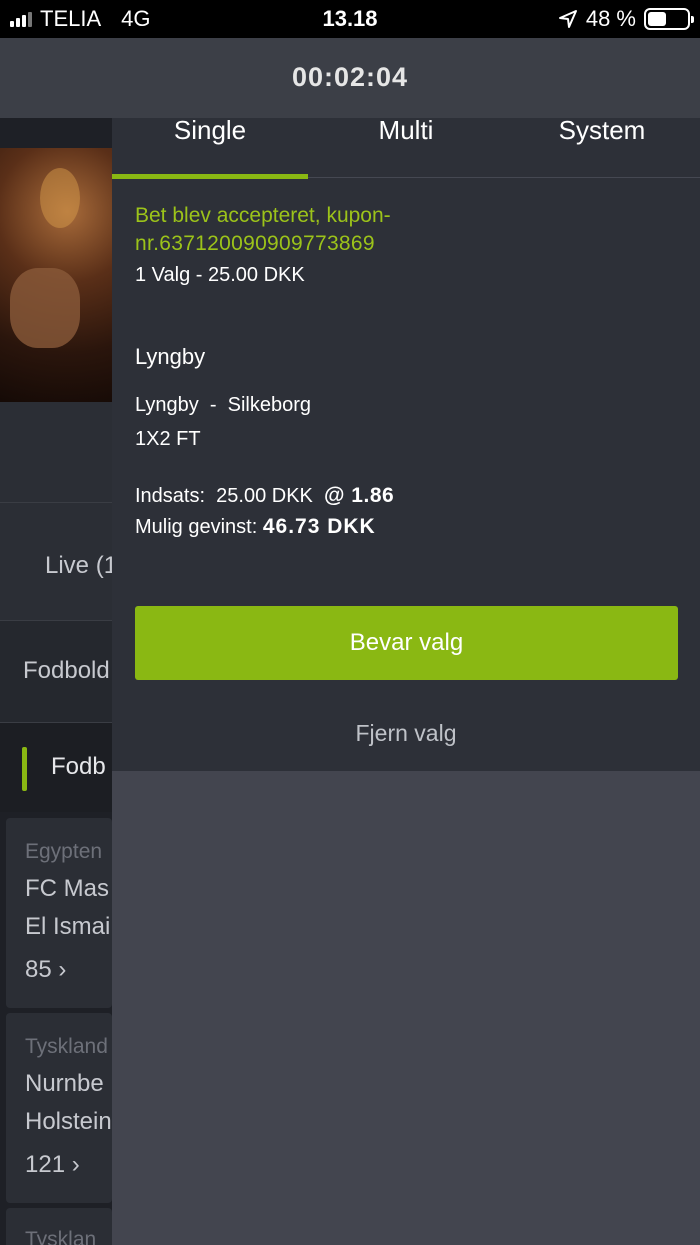  What do you see at coordinates (602, 147) in the screenshot?
I see `tab-system: System` at bounding box center [602, 147].